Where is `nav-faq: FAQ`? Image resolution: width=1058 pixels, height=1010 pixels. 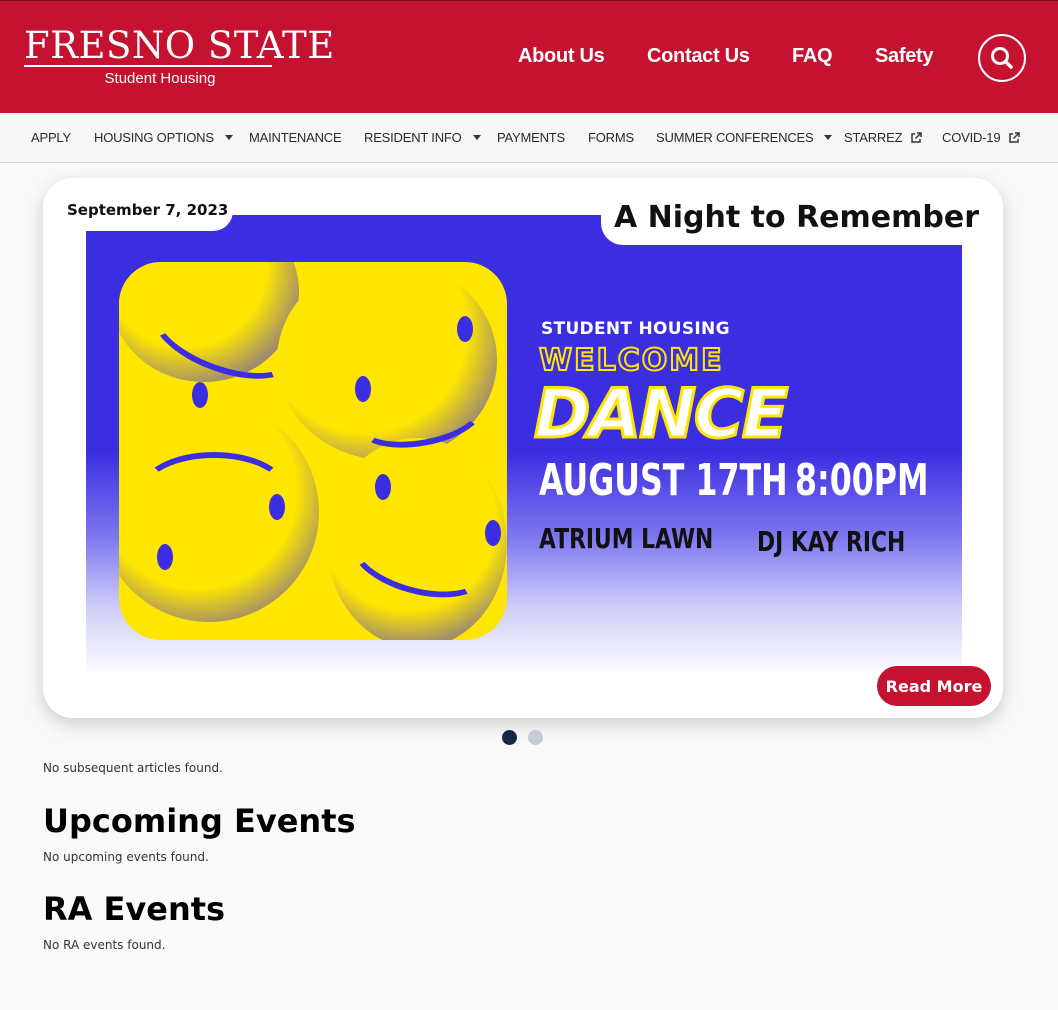 nav-faq: FAQ is located at coordinates (812, 56).